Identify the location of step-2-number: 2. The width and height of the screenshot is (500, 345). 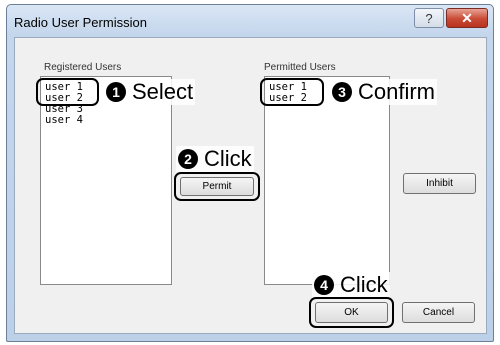
(188, 159).